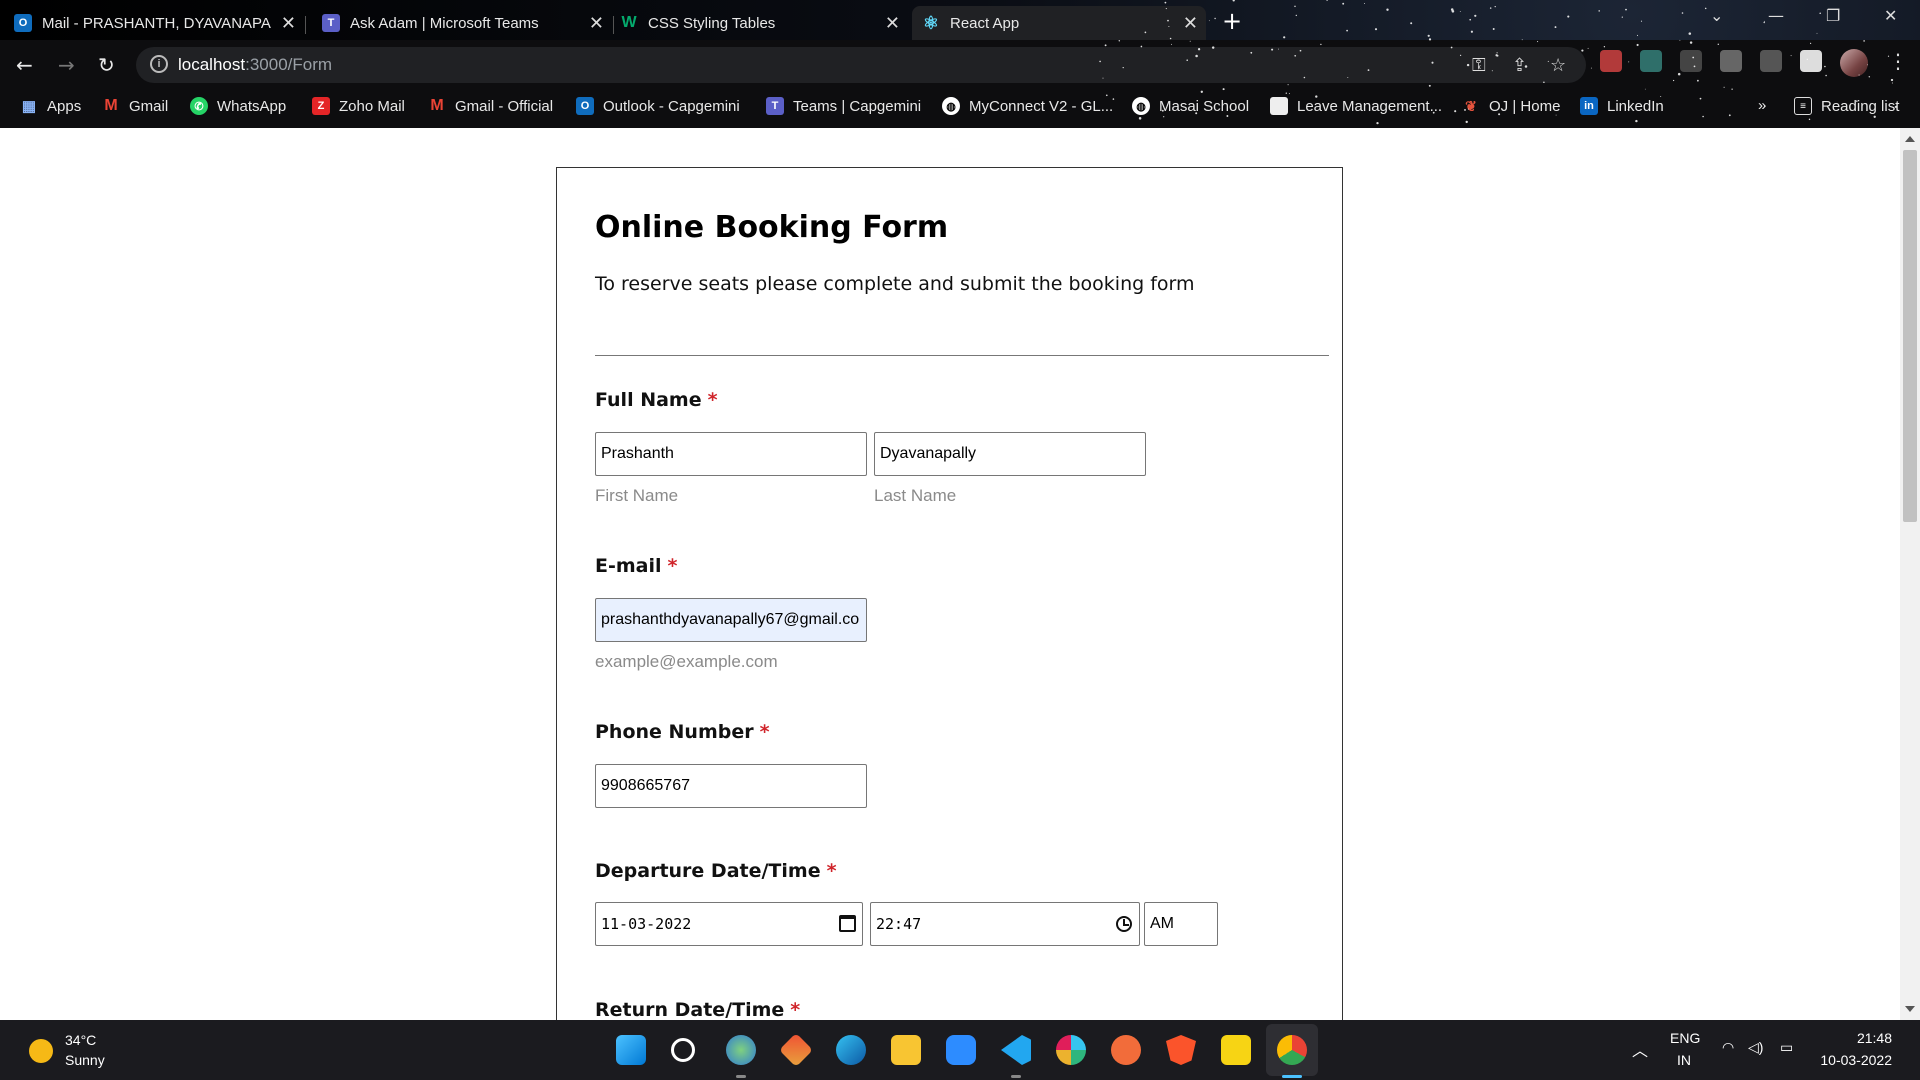 This screenshot has width=1920, height=1080. I want to click on bookmark-star-icon: ☆, so click(1558, 65).